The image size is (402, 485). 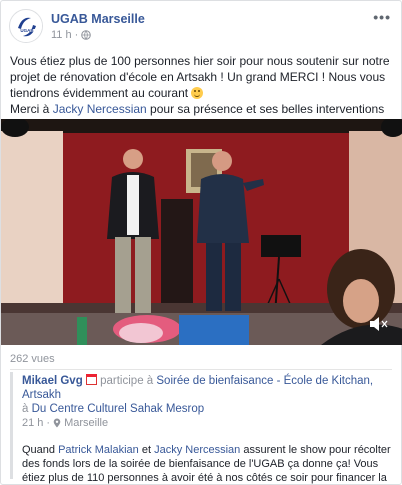 I want to click on post-header: UGAB UGAB Marseille 11 h · •••, so click(x=201, y=27).